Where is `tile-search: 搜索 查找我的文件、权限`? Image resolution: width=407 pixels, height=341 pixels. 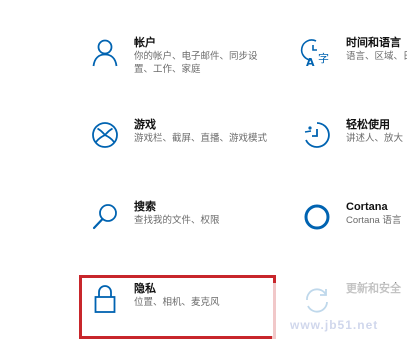 tile-search: 搜索 查找我的文件、权限 is located at coordinates (154, 217).